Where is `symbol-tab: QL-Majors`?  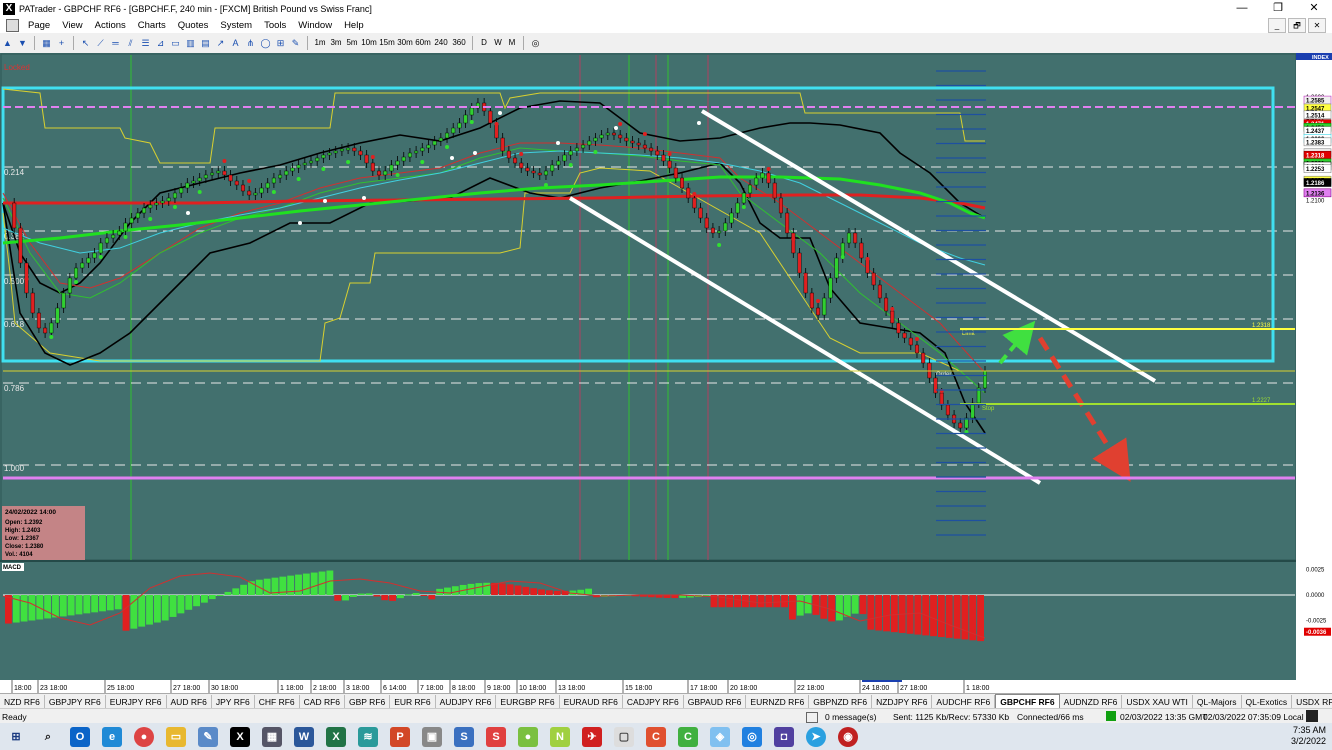 symbol-tab: QL-Majors is located at coordinates (1217, 701).